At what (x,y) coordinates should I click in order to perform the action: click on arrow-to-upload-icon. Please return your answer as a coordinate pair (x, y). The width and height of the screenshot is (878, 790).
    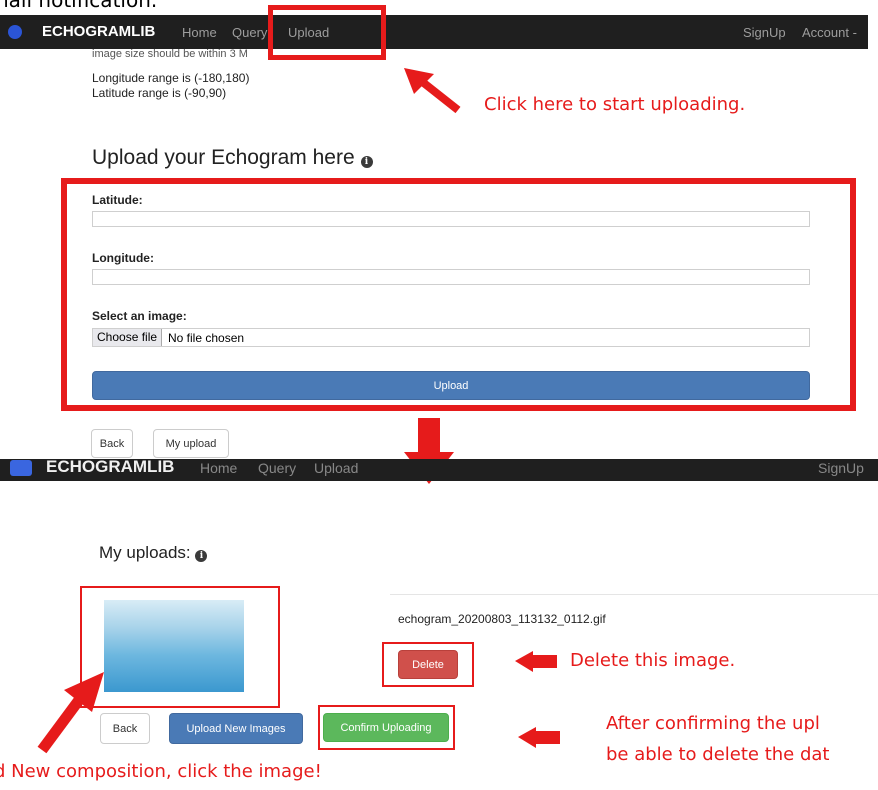
    Looking at the image, I should click on (432, 91).